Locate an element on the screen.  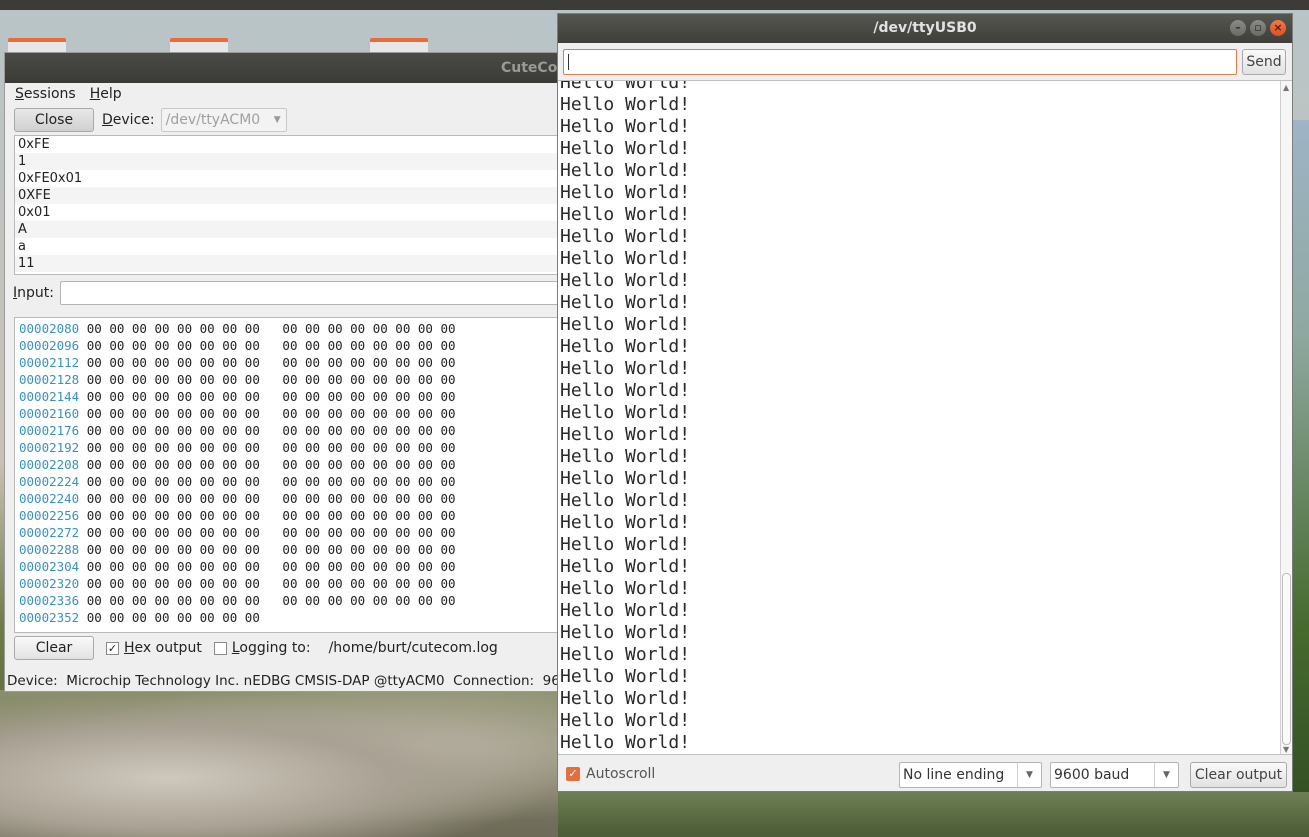
clear-button: Clear is located at coordinates (54, 648).